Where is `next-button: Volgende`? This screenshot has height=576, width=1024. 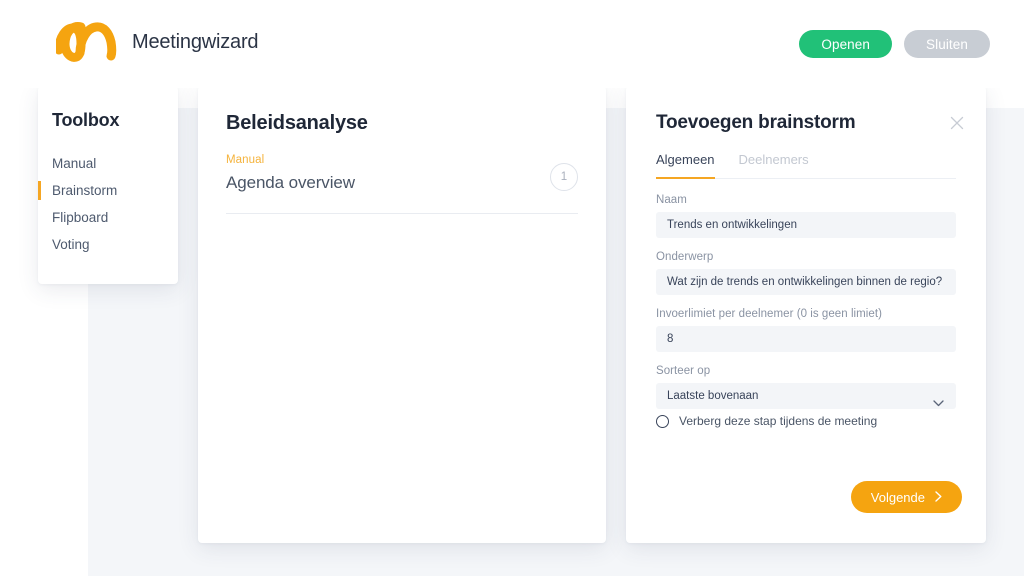 next-button: Volgende is located at coordinates (906, 497).